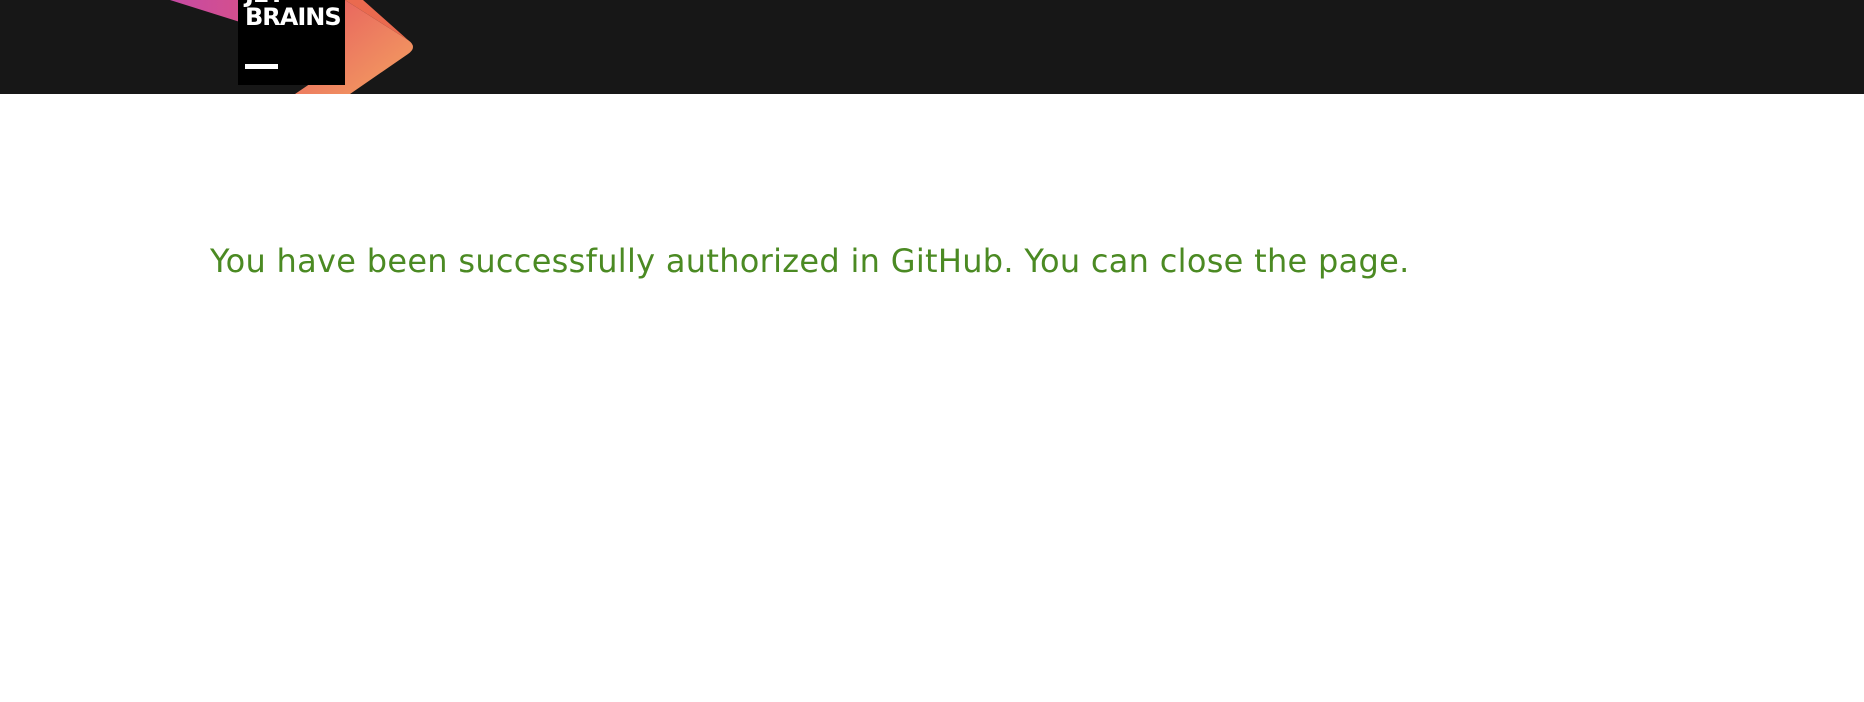  I want to click on logo-underline, so click(261, 66).